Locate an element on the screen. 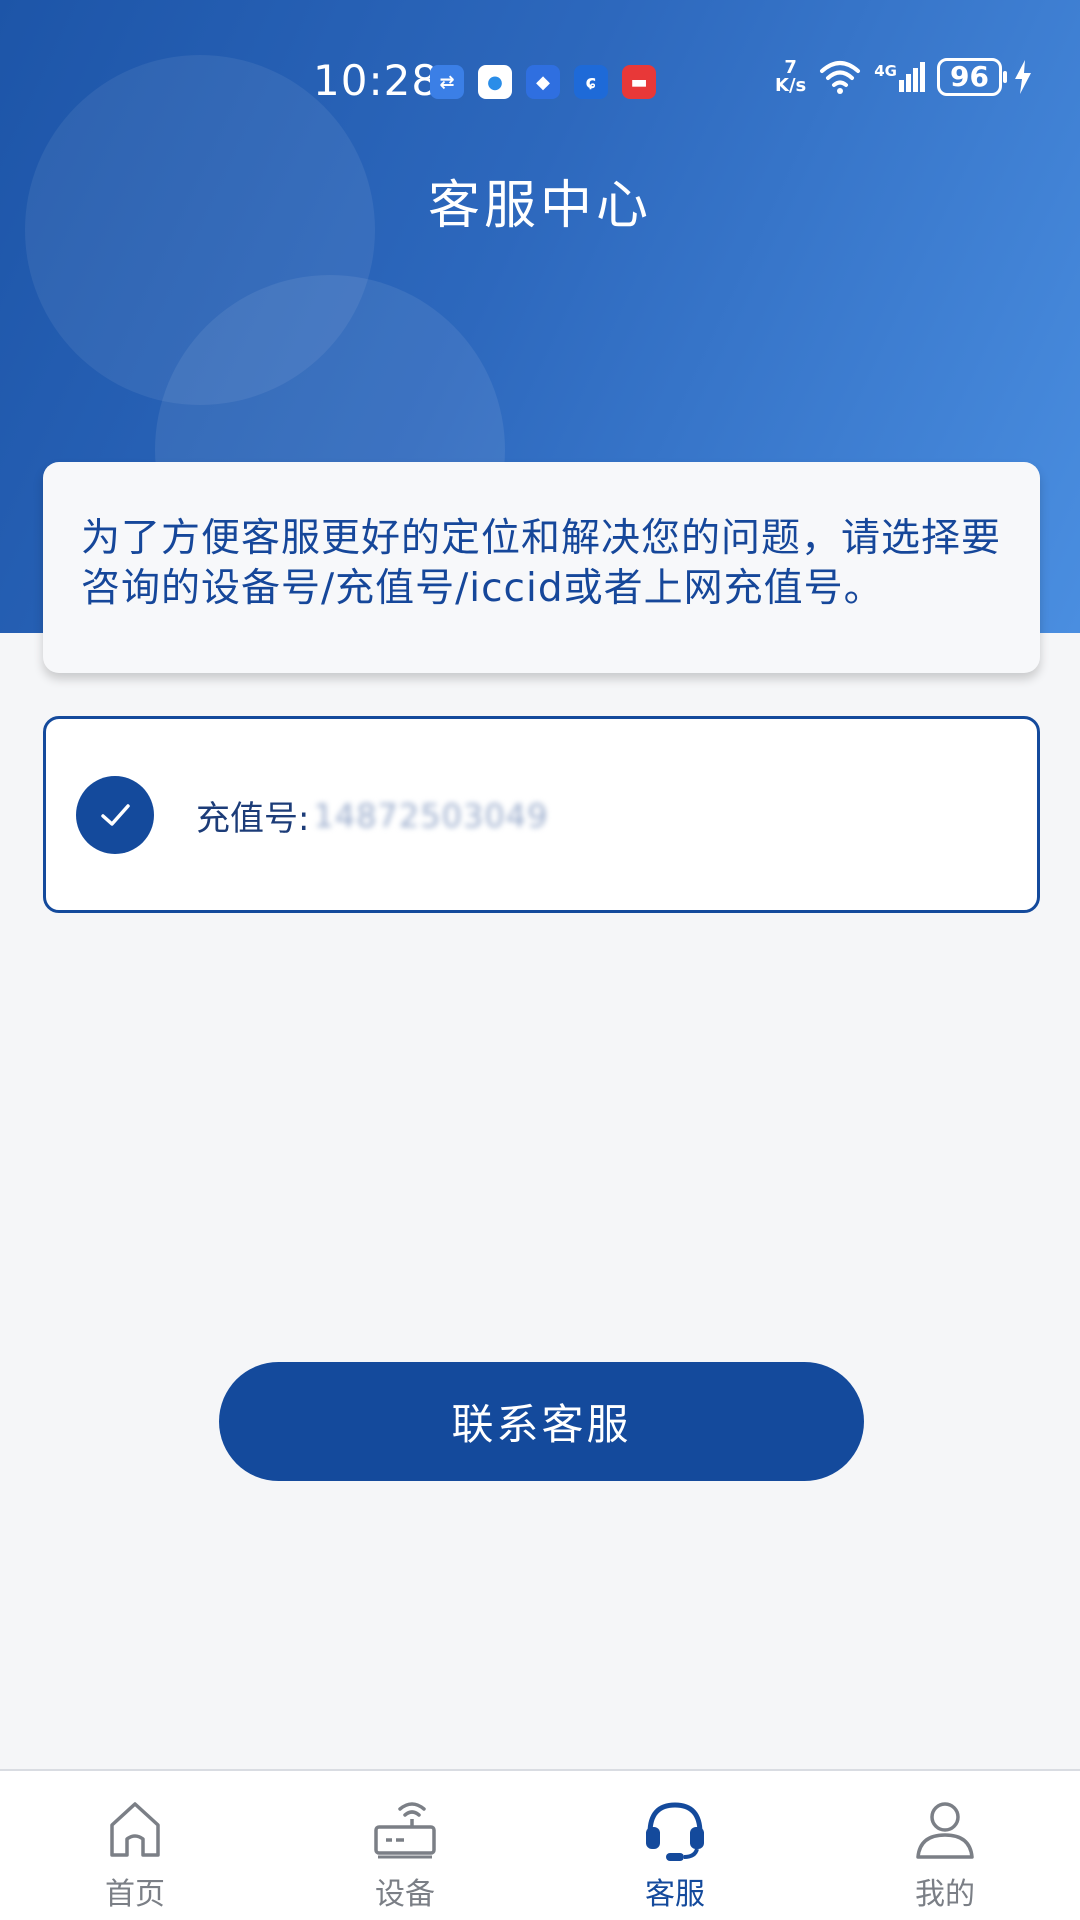  battery-indicator: 96 is located at coordinates (972, 77).